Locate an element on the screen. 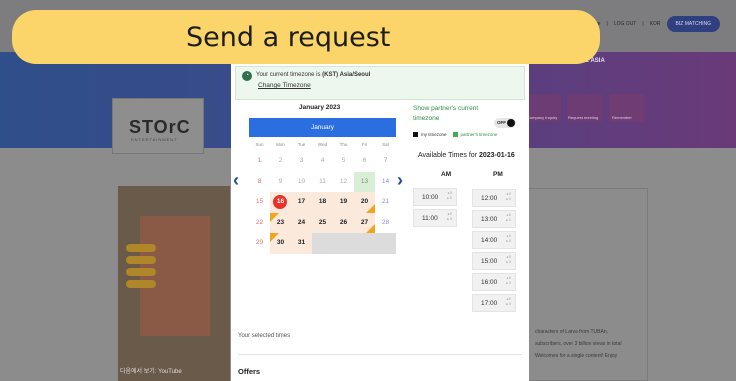 This screenshot has height=381, width=736. am-column-header: AM is located at coordinates (446, 174).